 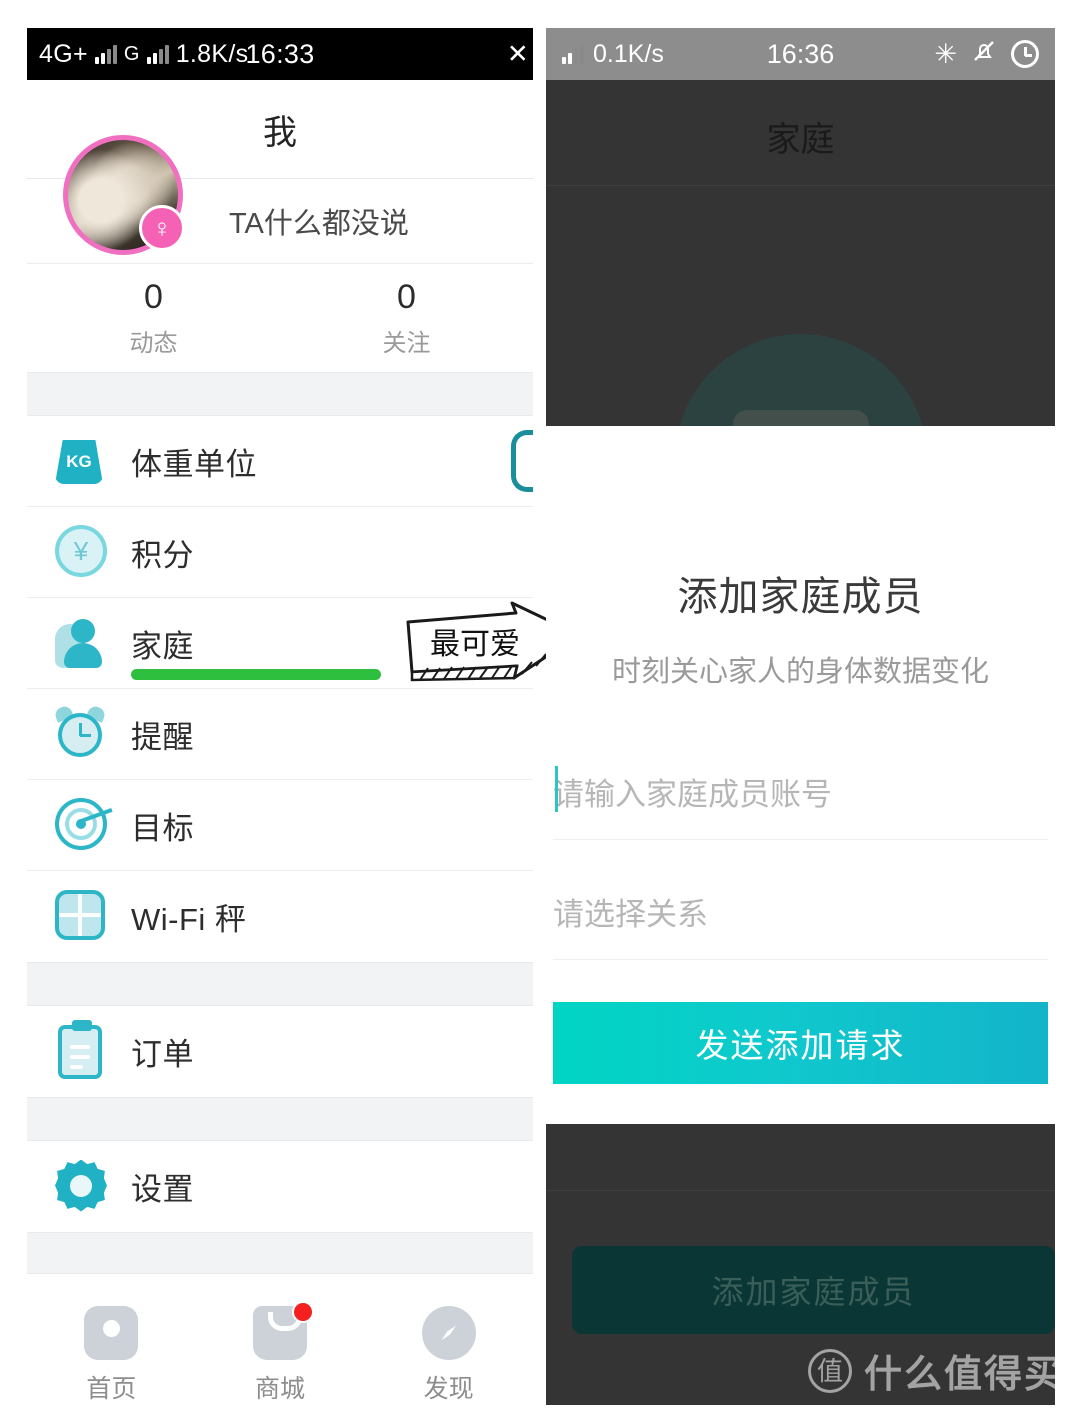 I want to click on tab-shop: 商城, so click(x=280, y=1353).